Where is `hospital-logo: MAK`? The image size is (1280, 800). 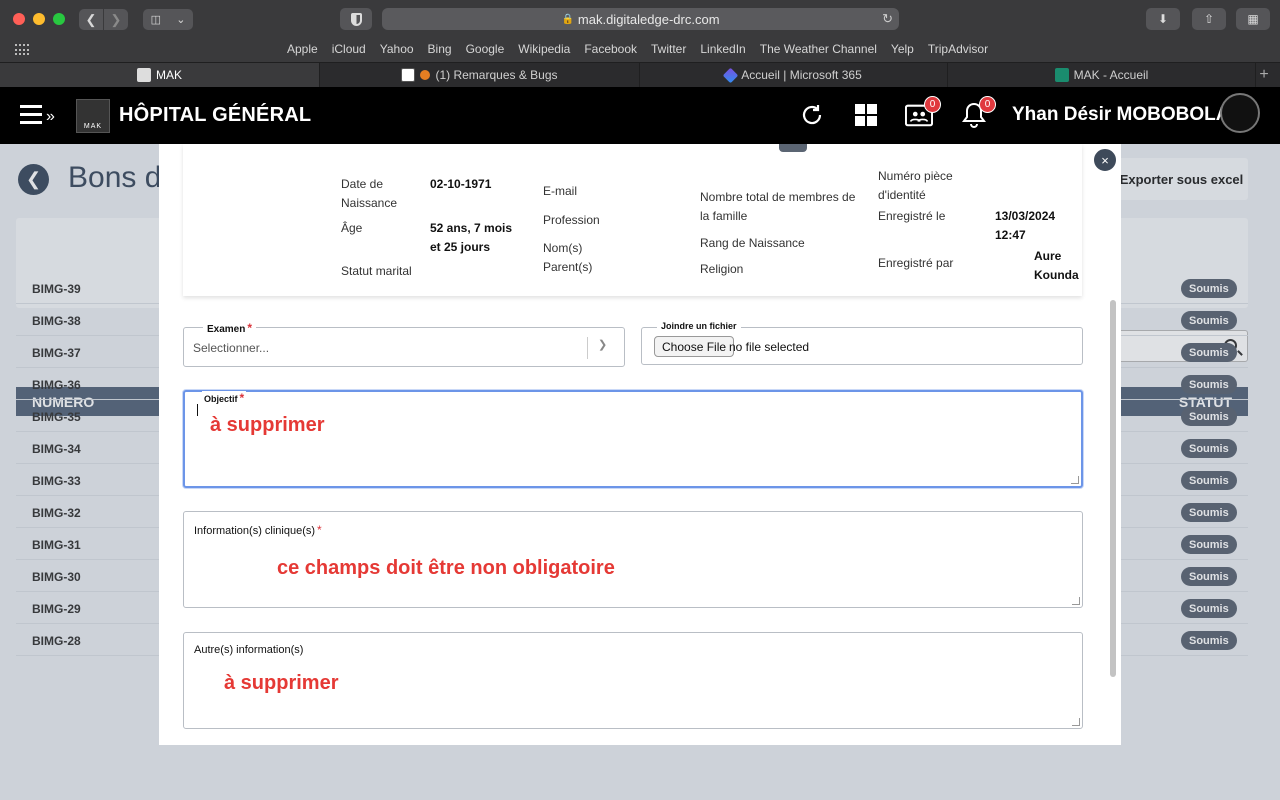
hospital-logo: MAK is located at coordinates (93, 116).